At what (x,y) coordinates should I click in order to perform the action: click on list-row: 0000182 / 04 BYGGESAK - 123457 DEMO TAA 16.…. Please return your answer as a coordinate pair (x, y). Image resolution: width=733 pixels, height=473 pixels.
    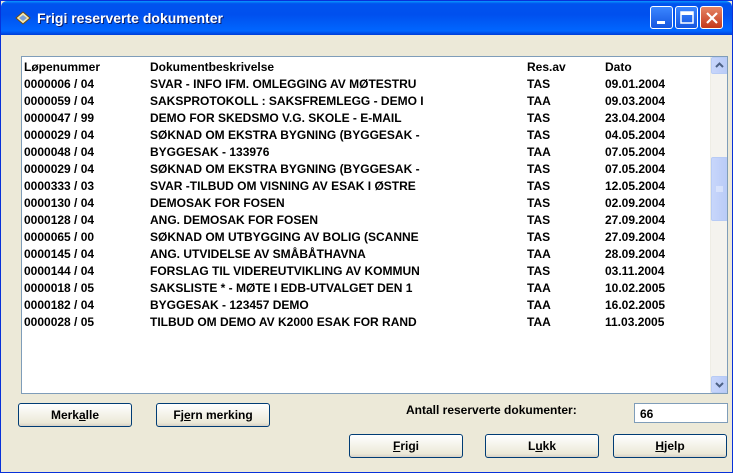
    Looking at the image, I should click on (366, 305).